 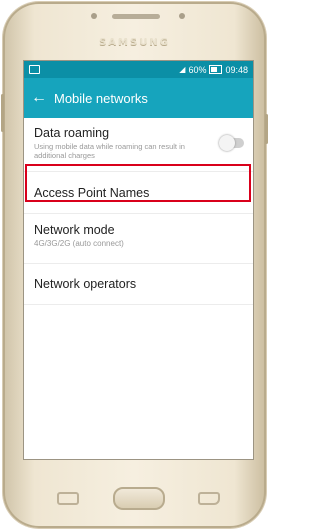 What do you see at coordinates (138, 183) in the screenshot?
I see `highlight-box` at bounding box center [138, 183].